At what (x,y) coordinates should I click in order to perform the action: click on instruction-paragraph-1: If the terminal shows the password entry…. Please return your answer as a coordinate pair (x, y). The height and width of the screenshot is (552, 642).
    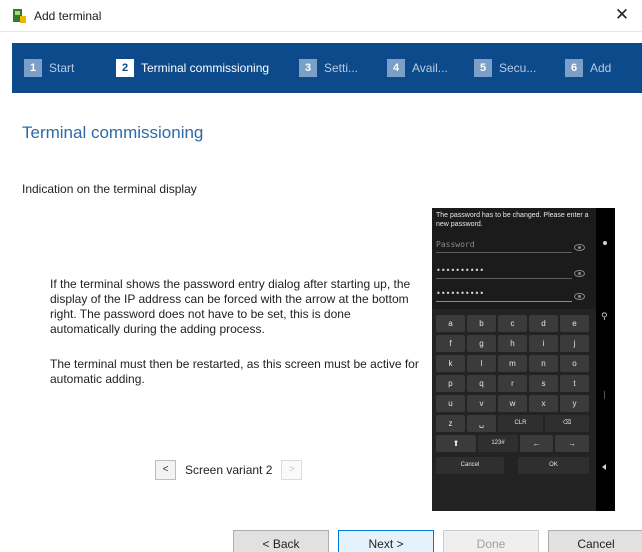
    Looking at the image, I should click on (230, 306).